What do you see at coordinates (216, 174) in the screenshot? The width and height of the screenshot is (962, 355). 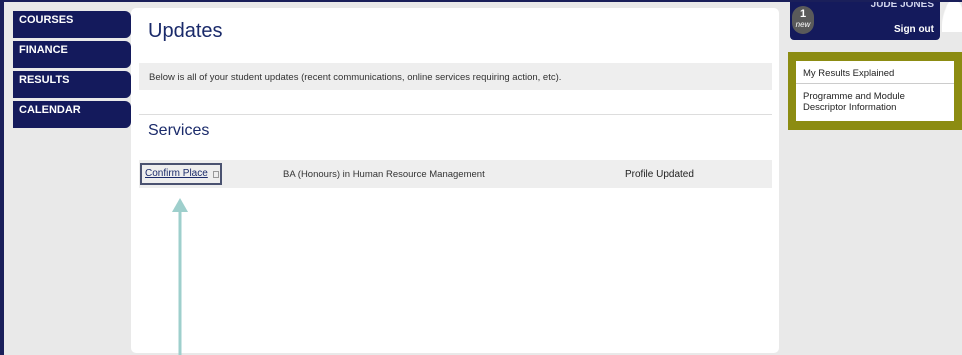 I see `external-link-icon` at bounding box center [216, 174].